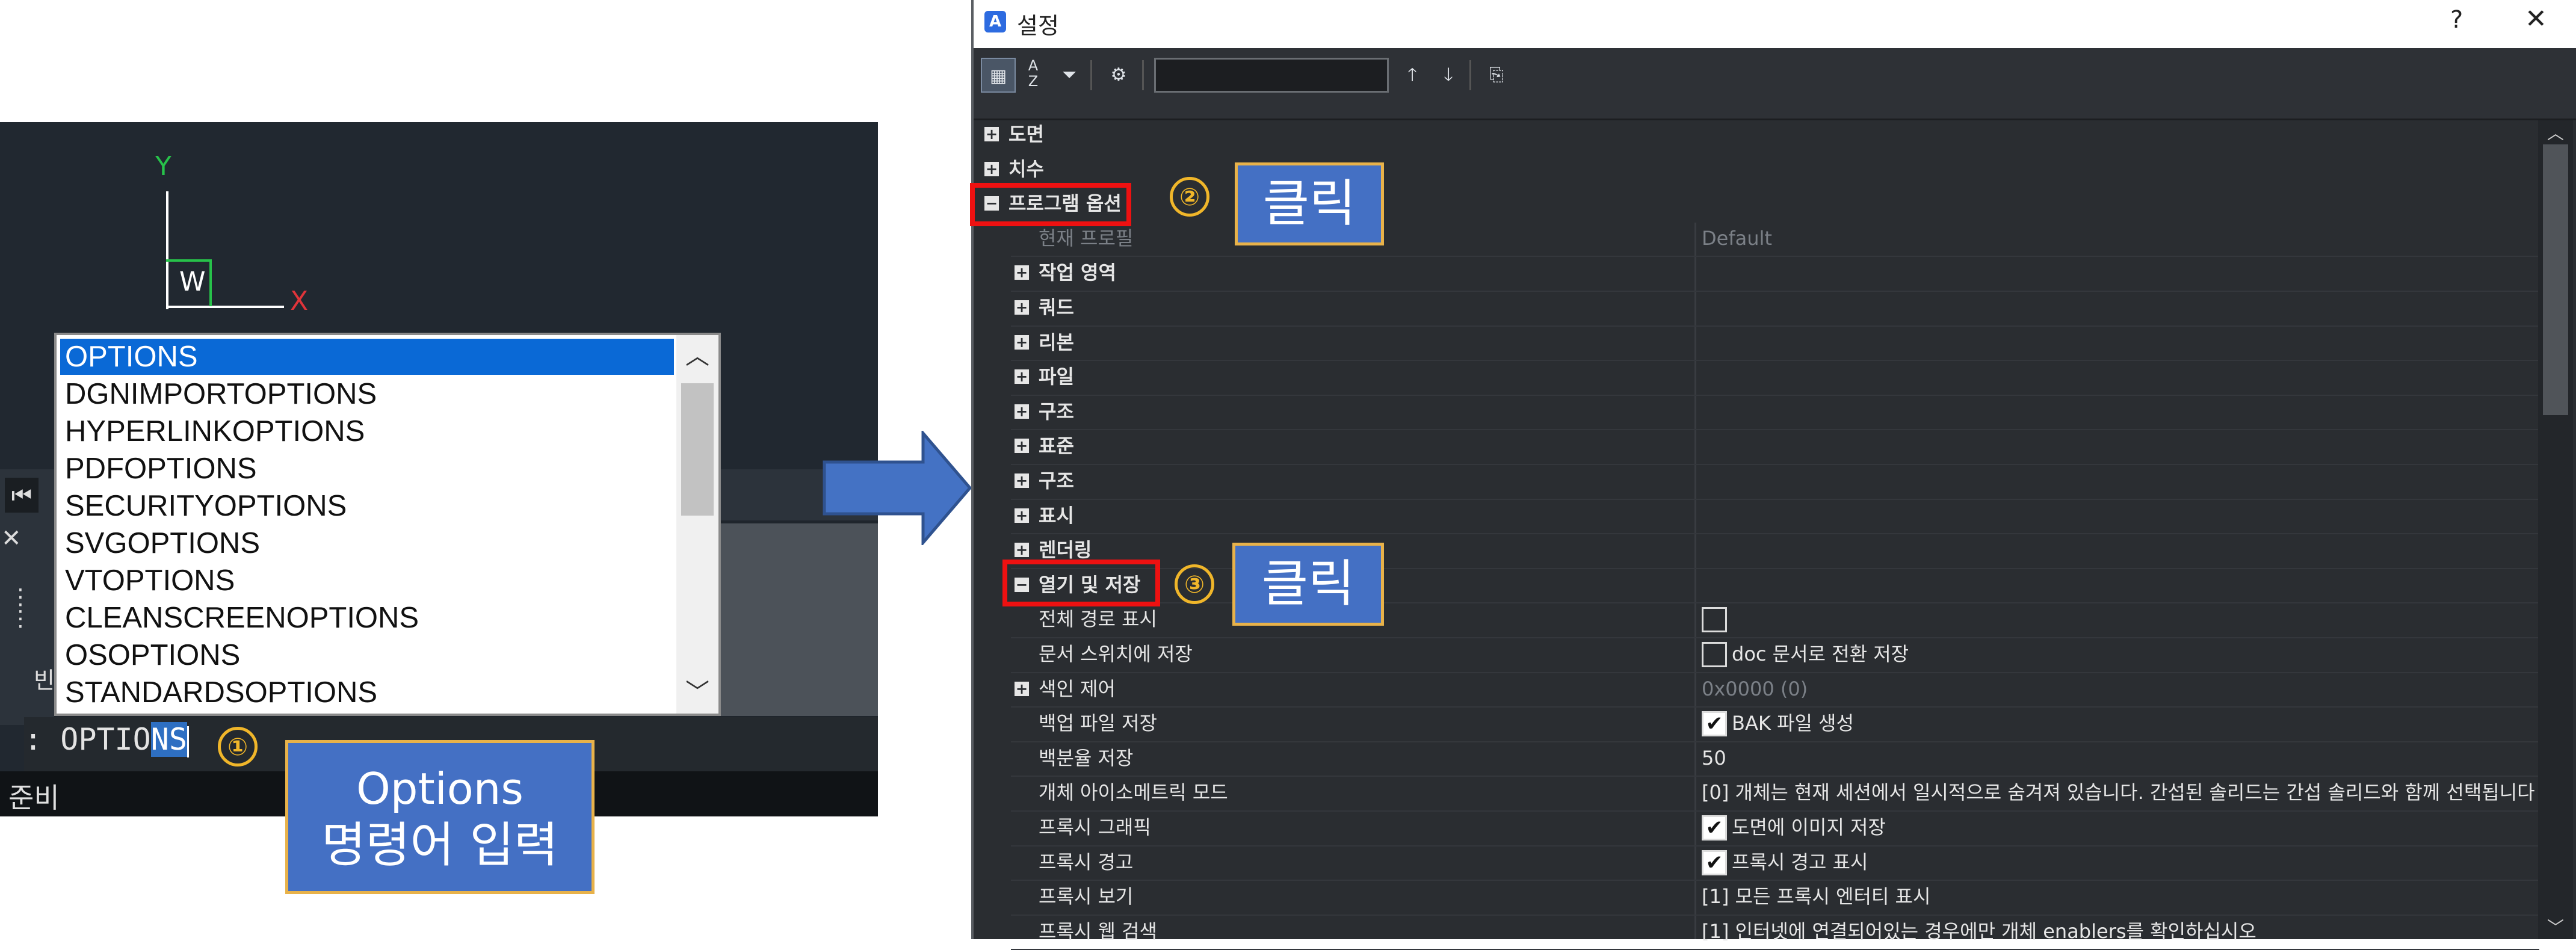 Image resolution: width=2576 pixels, height=950 pixels. What do you see at coordinates (367, 692) in the screenshot?
I see `autocomplete-item: STANDARDSOPTIONS` at bounding box center [367, 692].